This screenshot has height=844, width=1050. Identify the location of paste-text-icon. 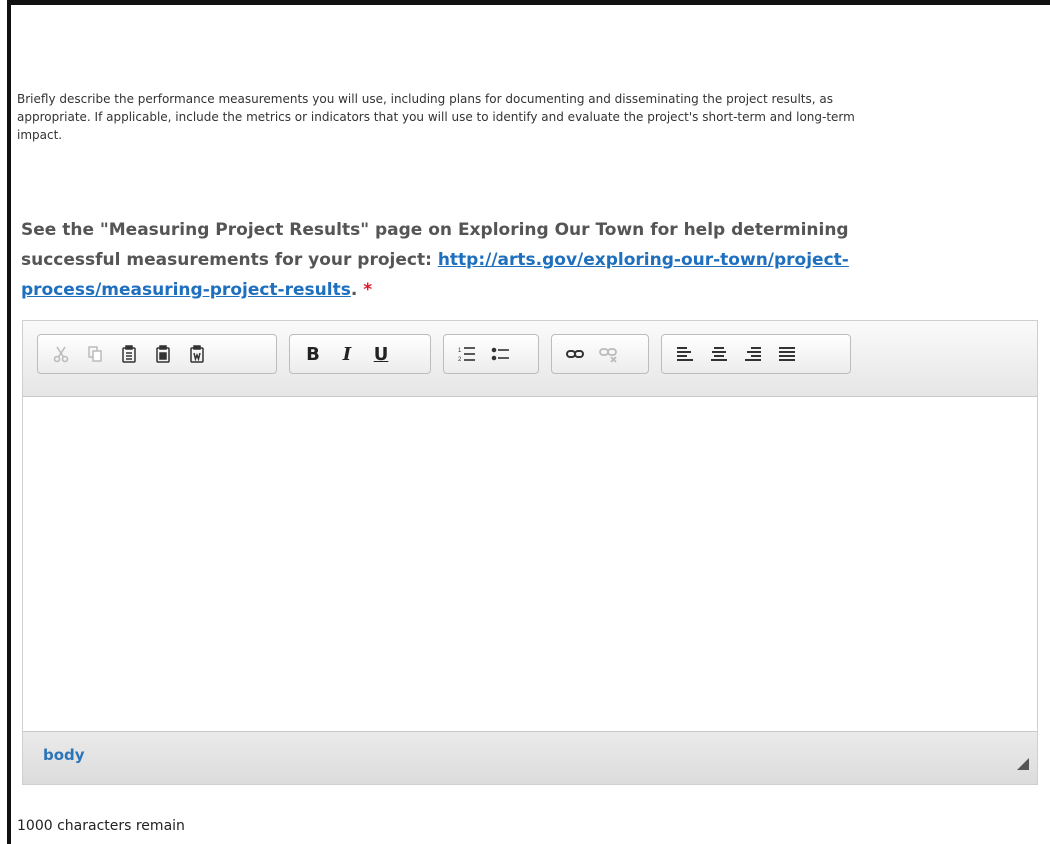
(163, 354).